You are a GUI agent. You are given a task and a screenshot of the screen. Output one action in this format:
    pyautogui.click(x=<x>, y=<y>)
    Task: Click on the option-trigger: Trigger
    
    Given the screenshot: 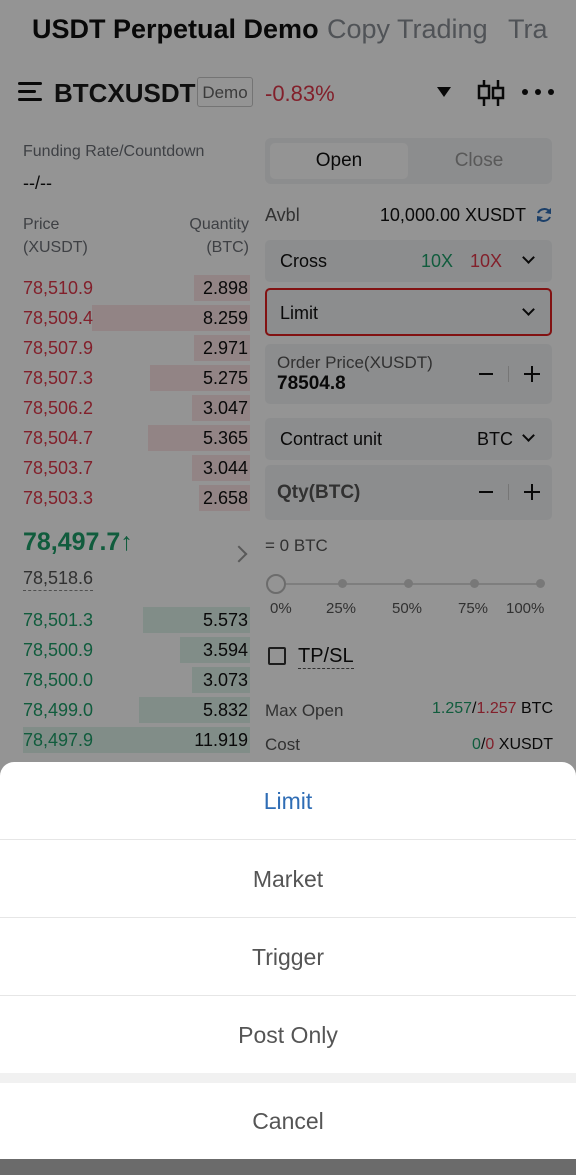 What is the action you would take?
    pyautogui.click(x=288, y=957)
    